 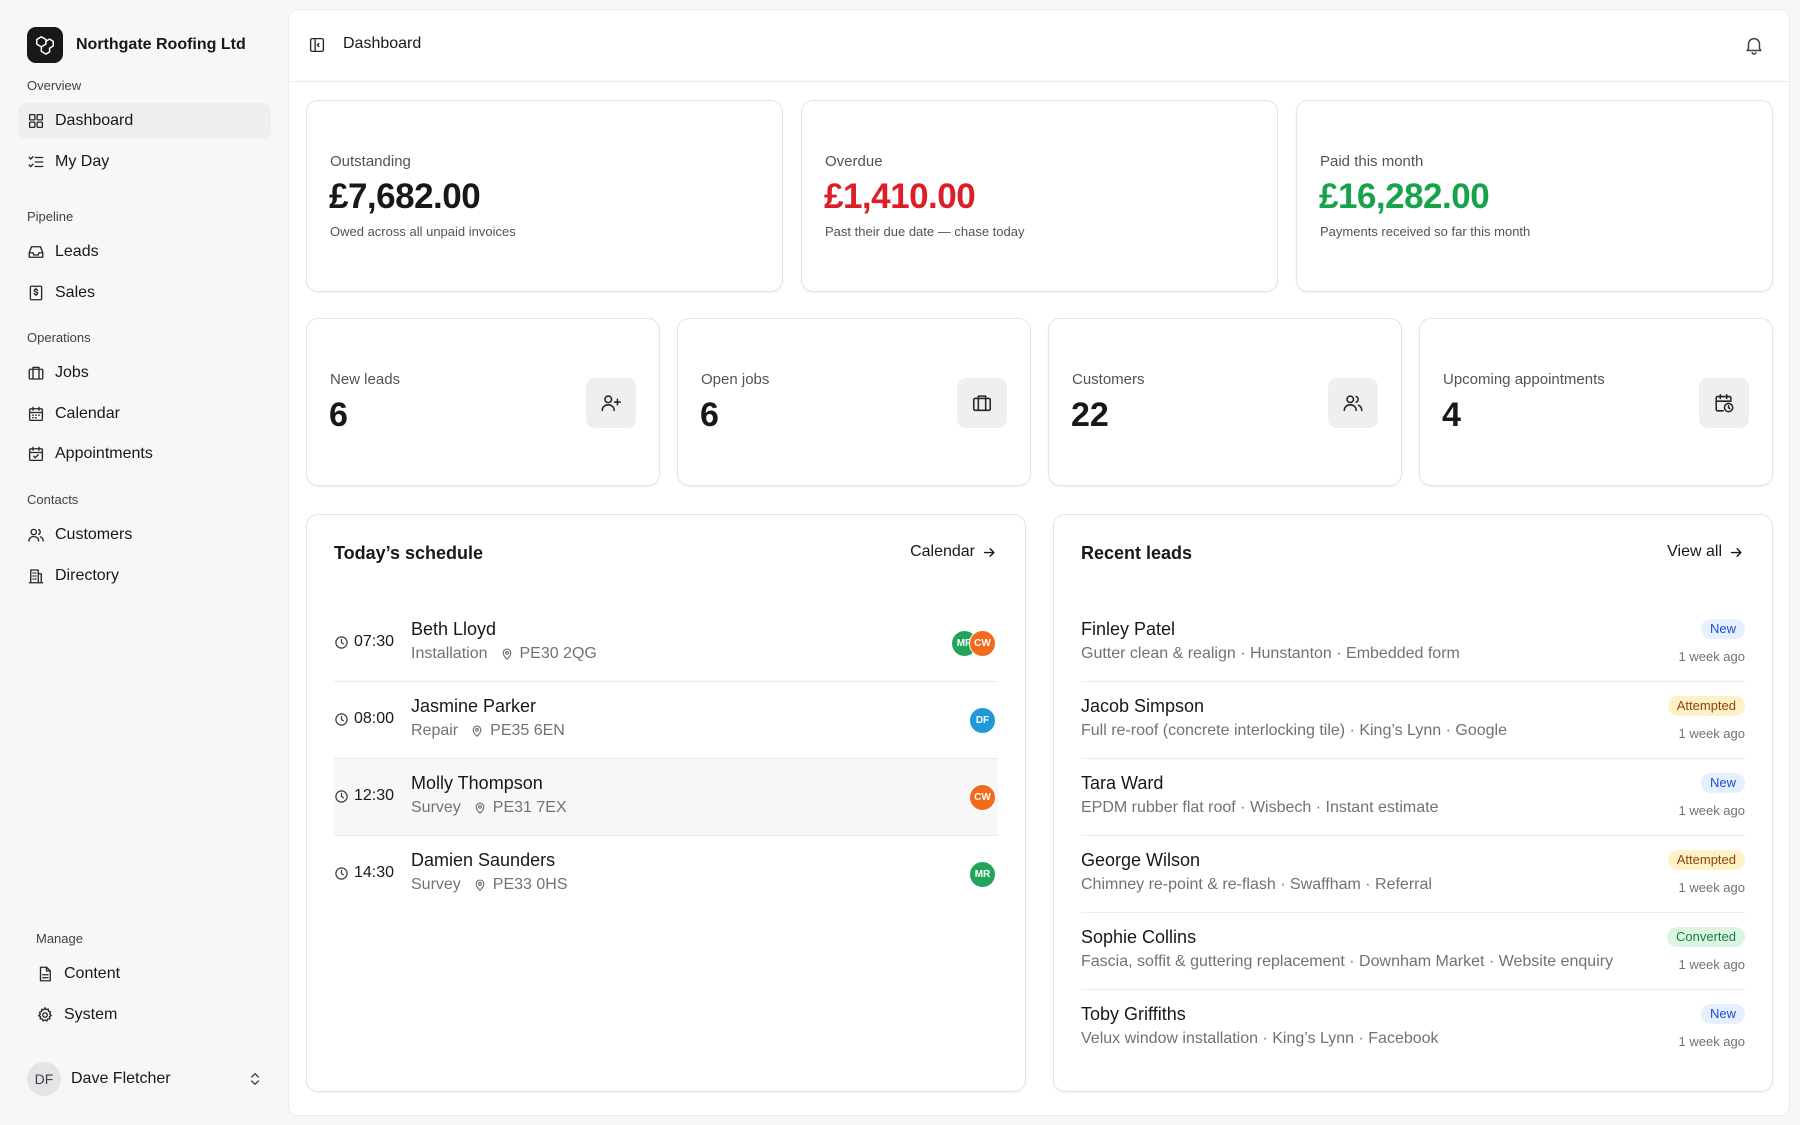 I want to click on brand-logo-icon, so click(x=45, y=45).